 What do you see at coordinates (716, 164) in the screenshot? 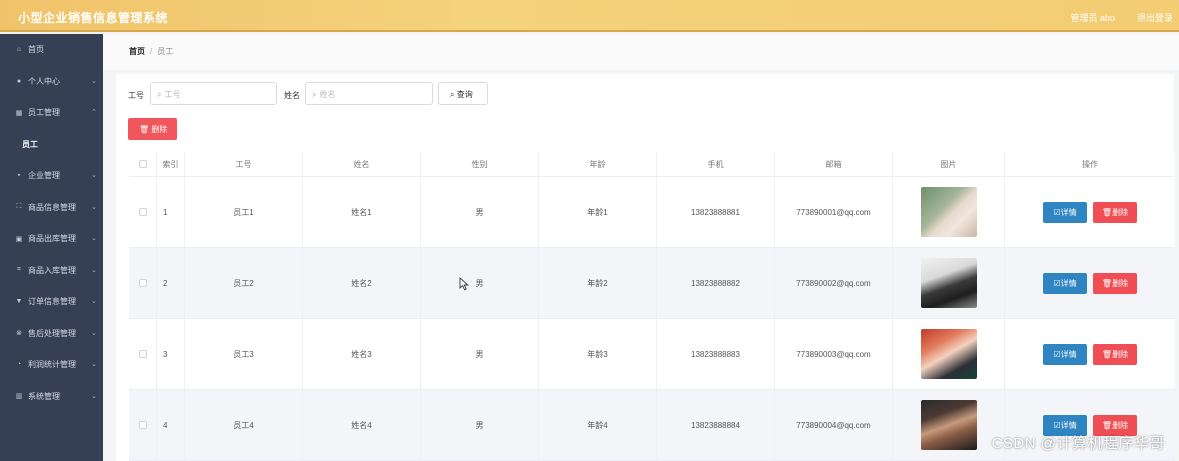
I see `column-header-phone: 手机` at bounding box center [716, 164].